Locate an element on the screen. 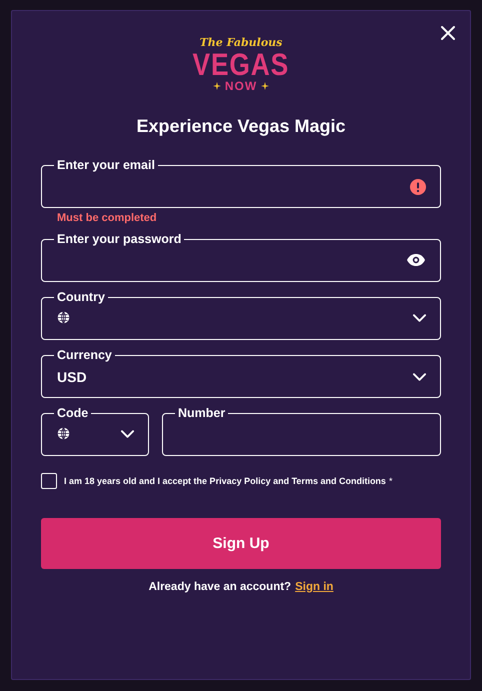 This screenshot has width=482, height=691. field-label: Enter your password is located at coordinates (119, 239).